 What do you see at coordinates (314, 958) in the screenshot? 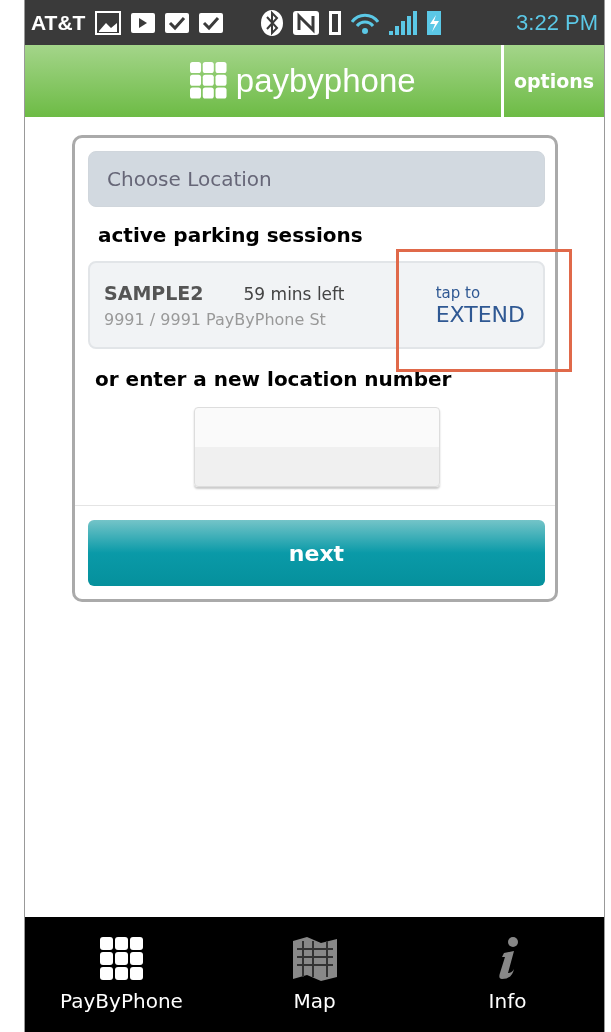
I see `map-icon` at bounding box center [314, 958].